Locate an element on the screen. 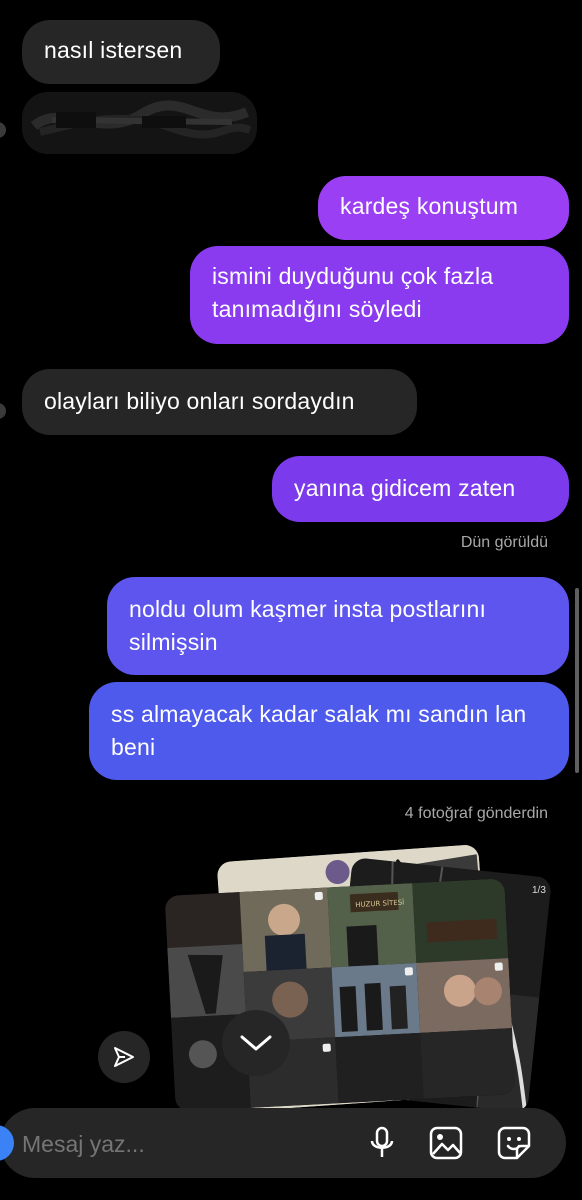 This screenshot has height=1200, width=582. image-icon is located at coordinates (446, 1143).